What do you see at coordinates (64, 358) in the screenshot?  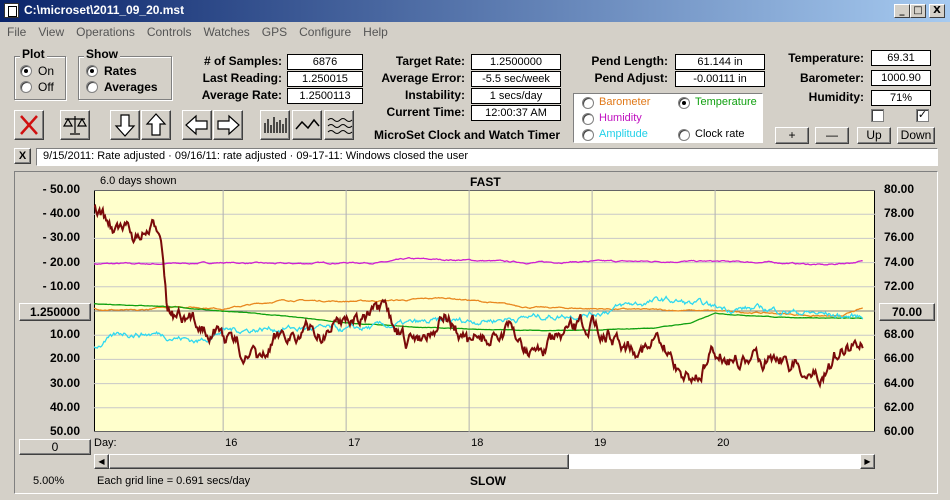 I see `left-axis-tick: 20.00` at bounding box center [64, 358].